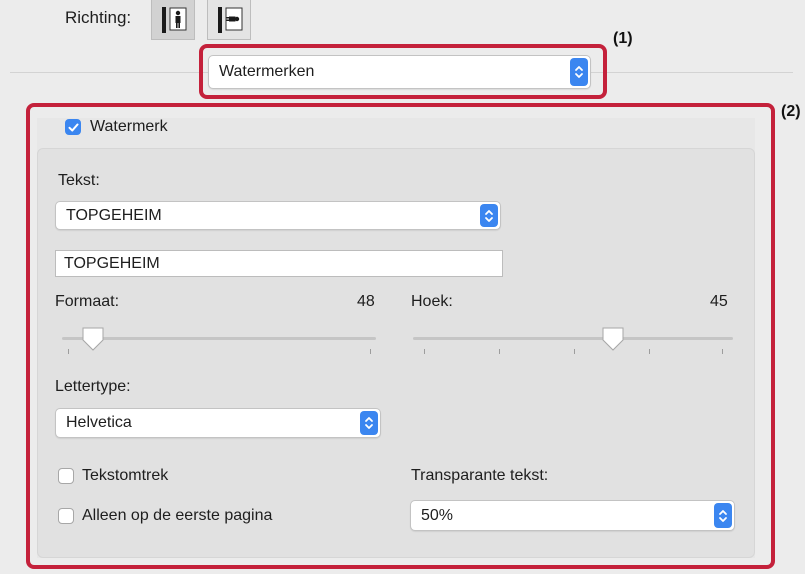  What do you see at coordinates (98, 17) in the screenshot?
I see `orientation-label: Richting:` at bounding box center [98, 17].